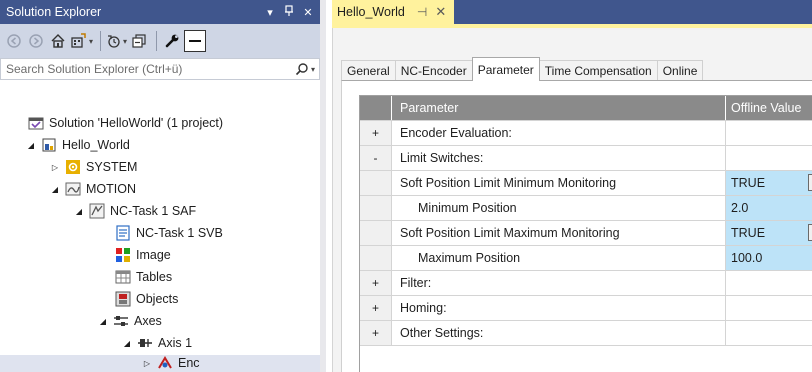  I want to click on parameter-name: Maximum Position, so click(559, 258).